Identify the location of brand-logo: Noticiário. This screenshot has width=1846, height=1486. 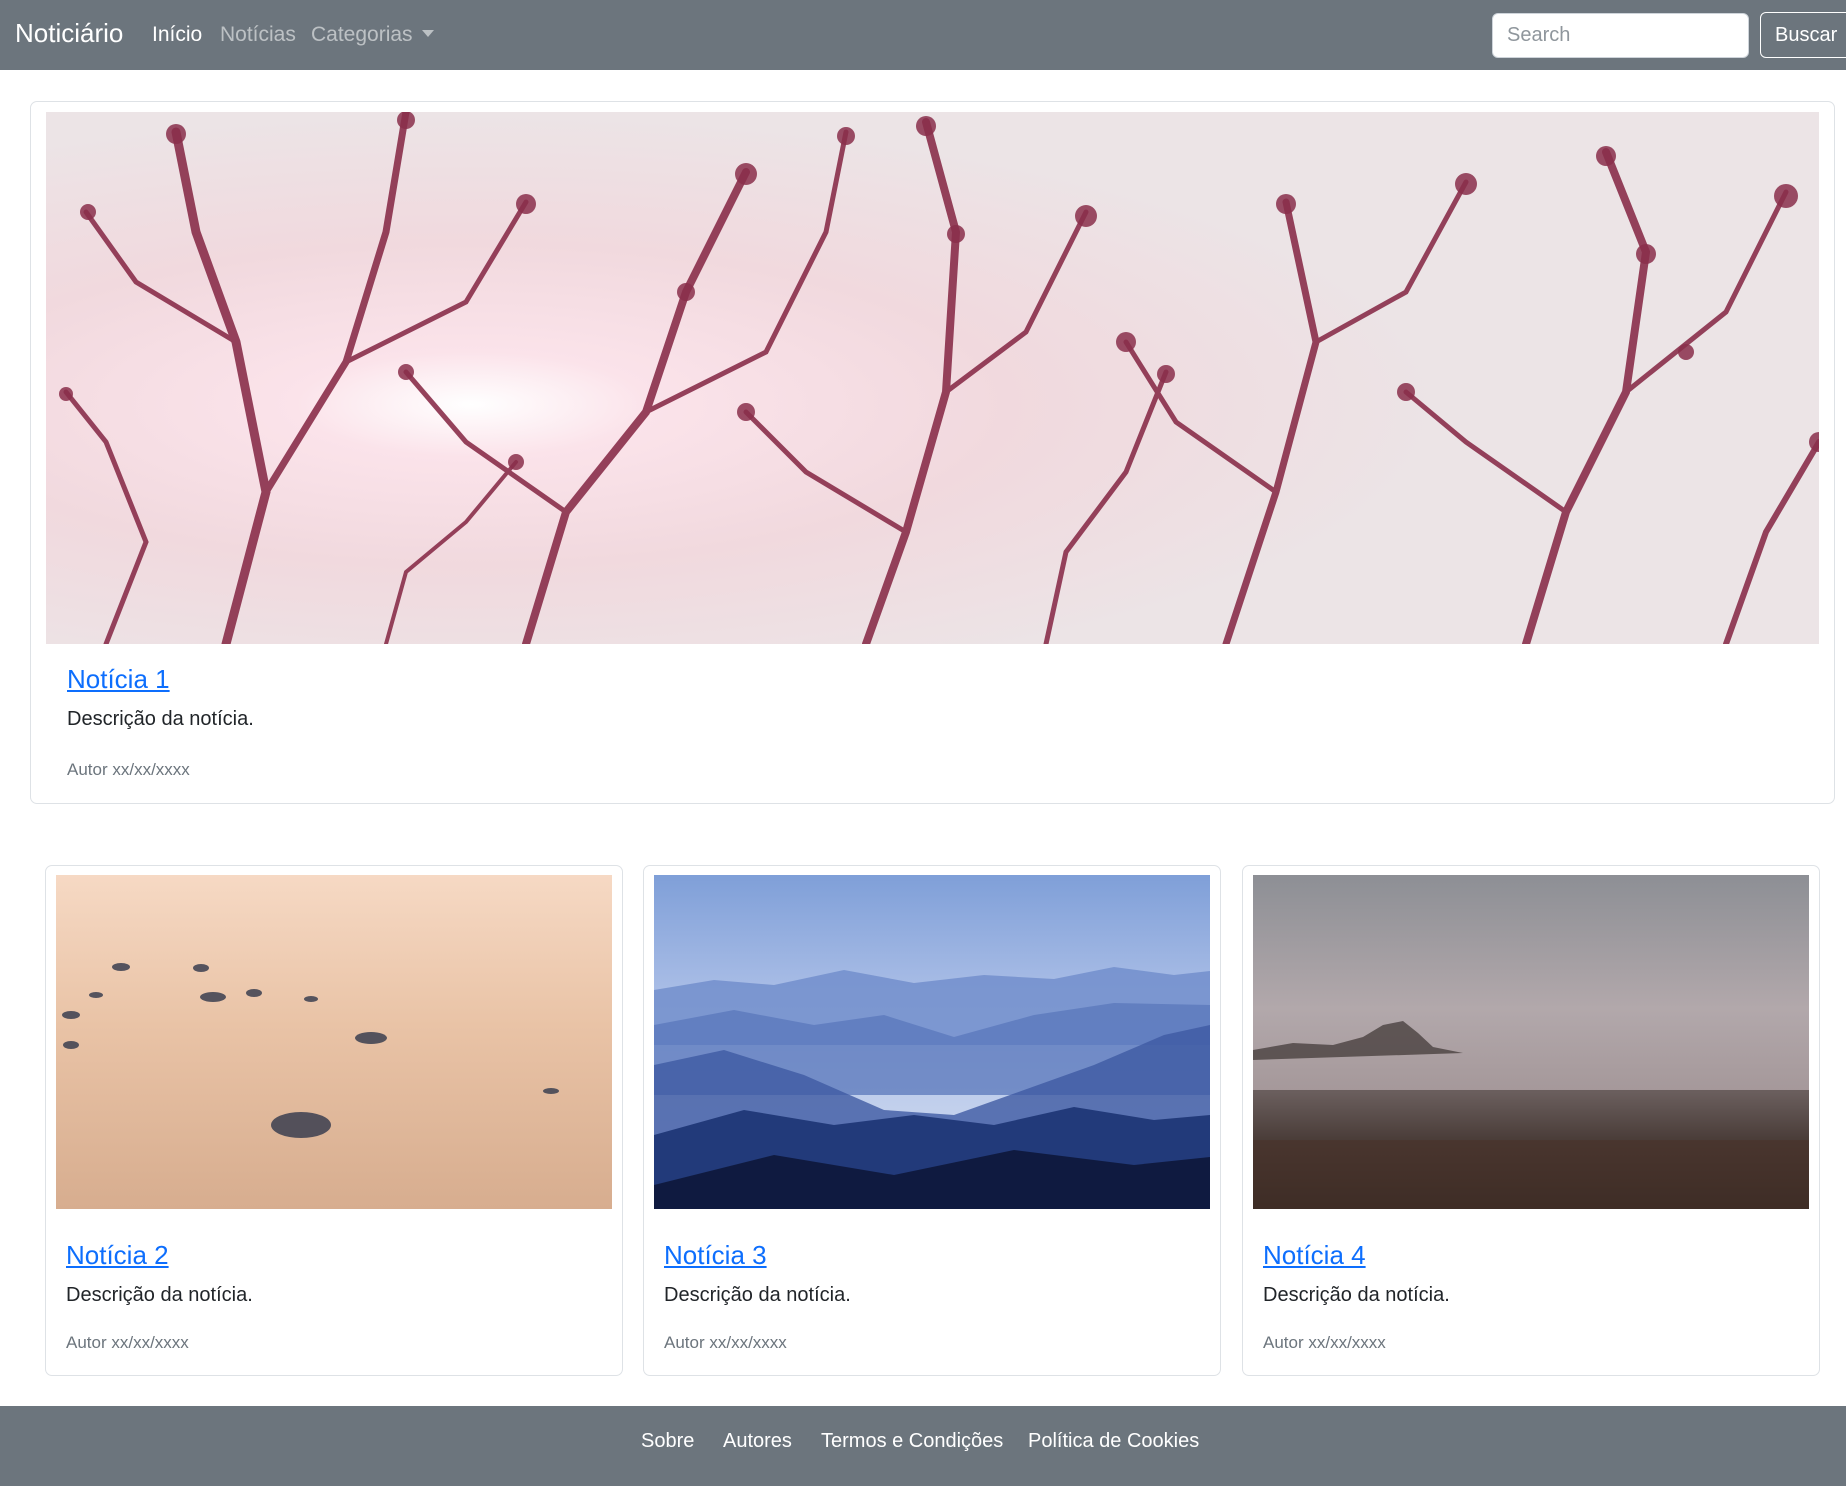
(69, 33).